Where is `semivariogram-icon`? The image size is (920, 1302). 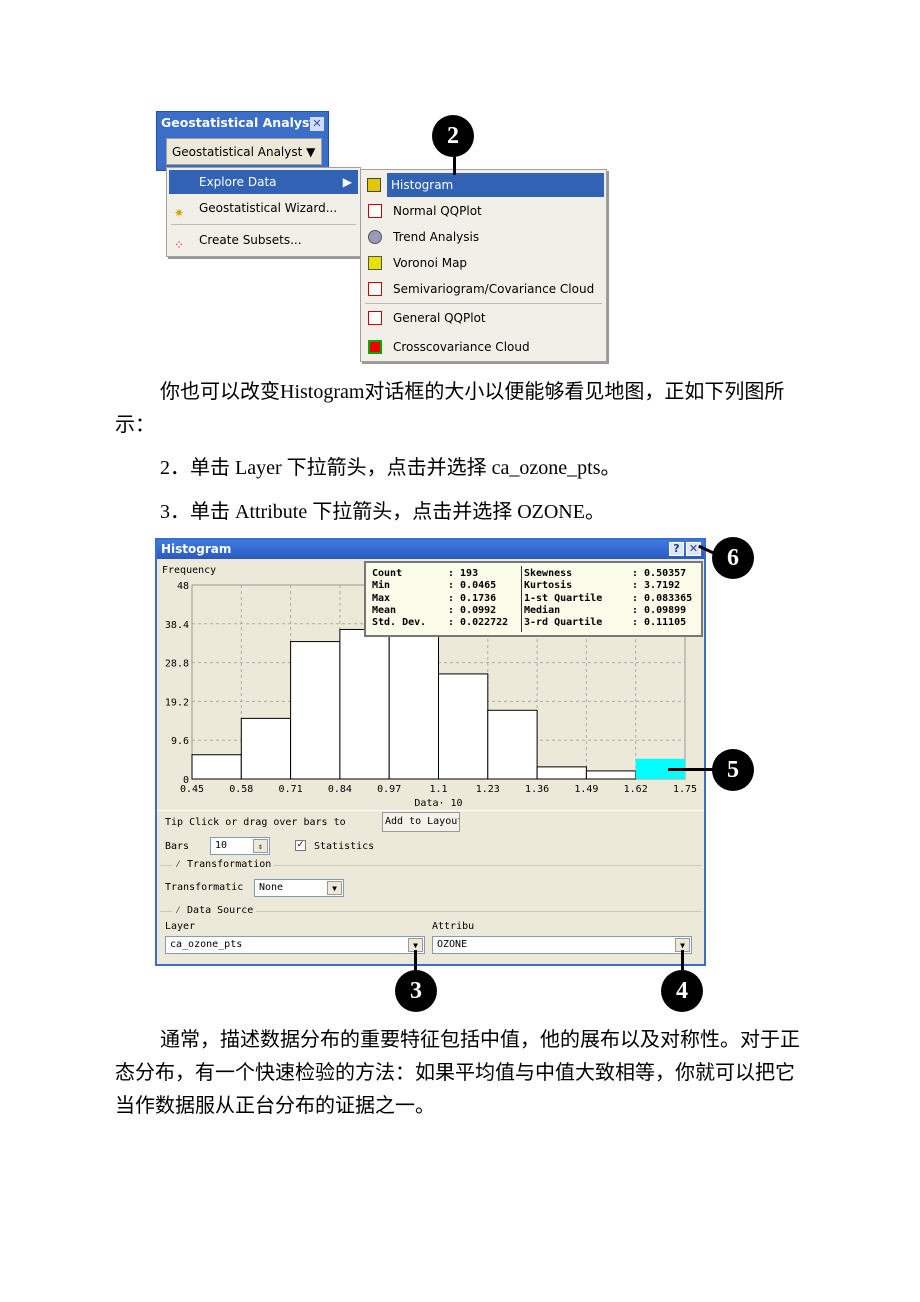 semivariogram-icon is located at coordinates (375, 289).